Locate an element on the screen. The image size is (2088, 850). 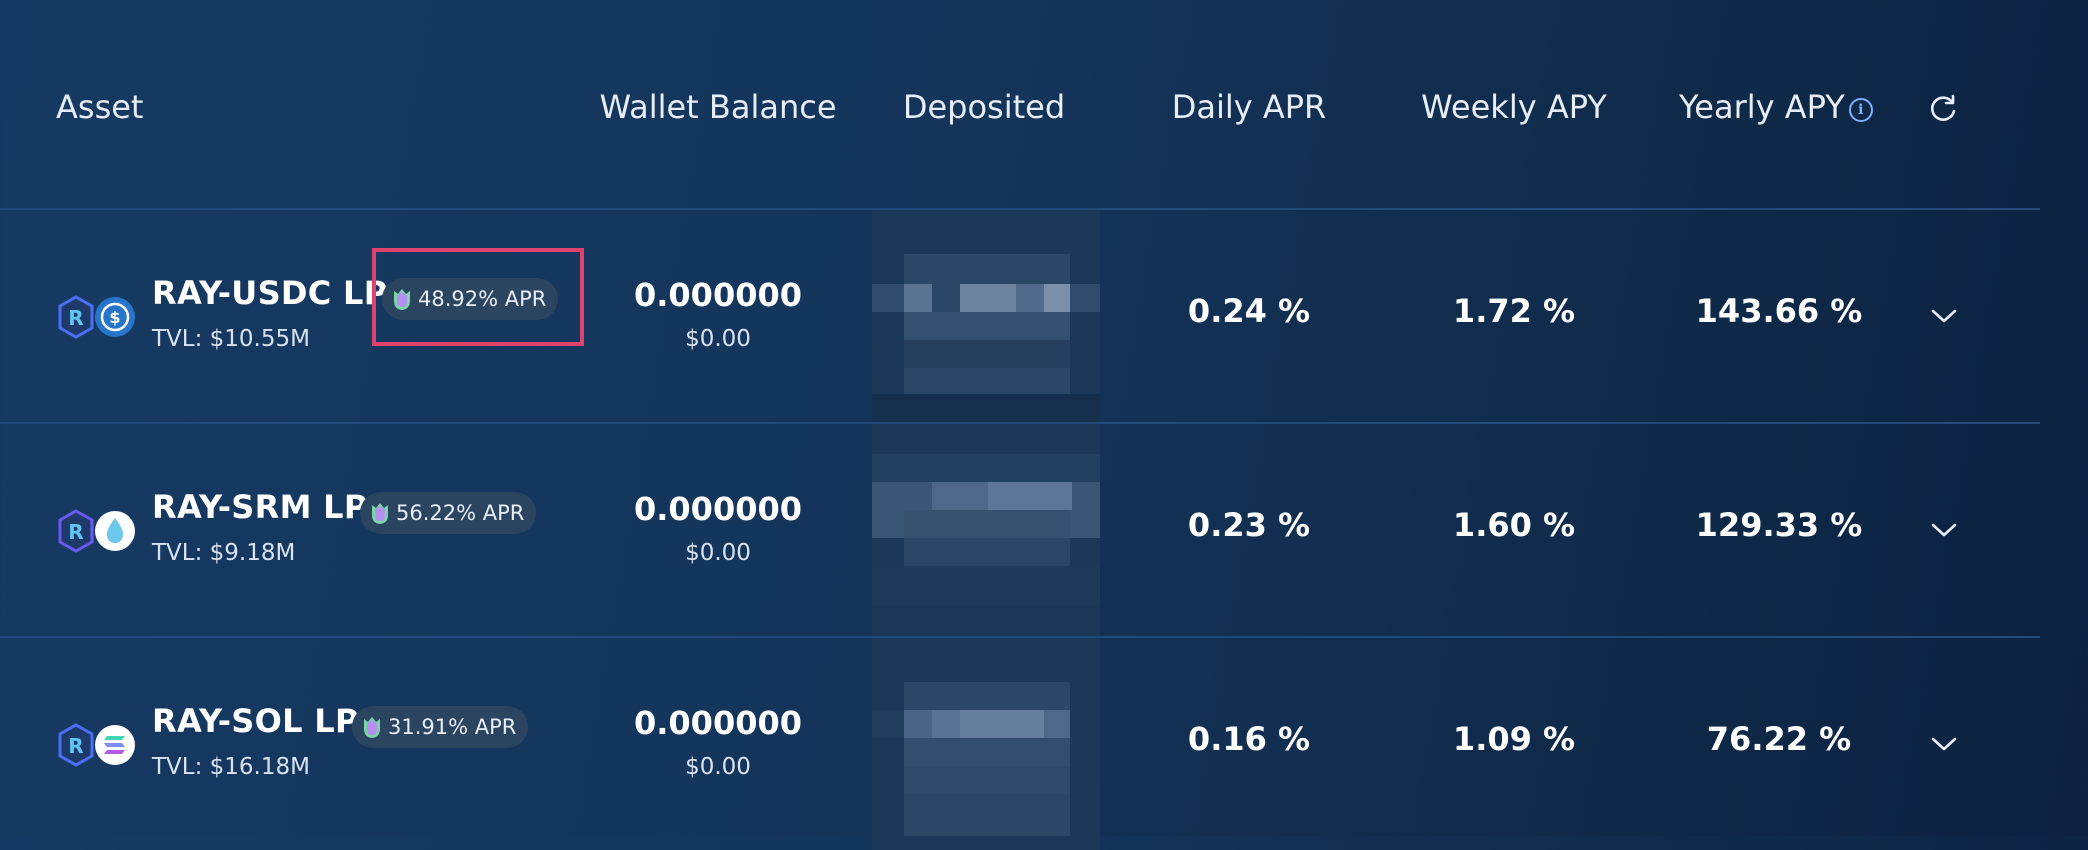
header-deposited: Deposited is located at coordinates (984, 107).